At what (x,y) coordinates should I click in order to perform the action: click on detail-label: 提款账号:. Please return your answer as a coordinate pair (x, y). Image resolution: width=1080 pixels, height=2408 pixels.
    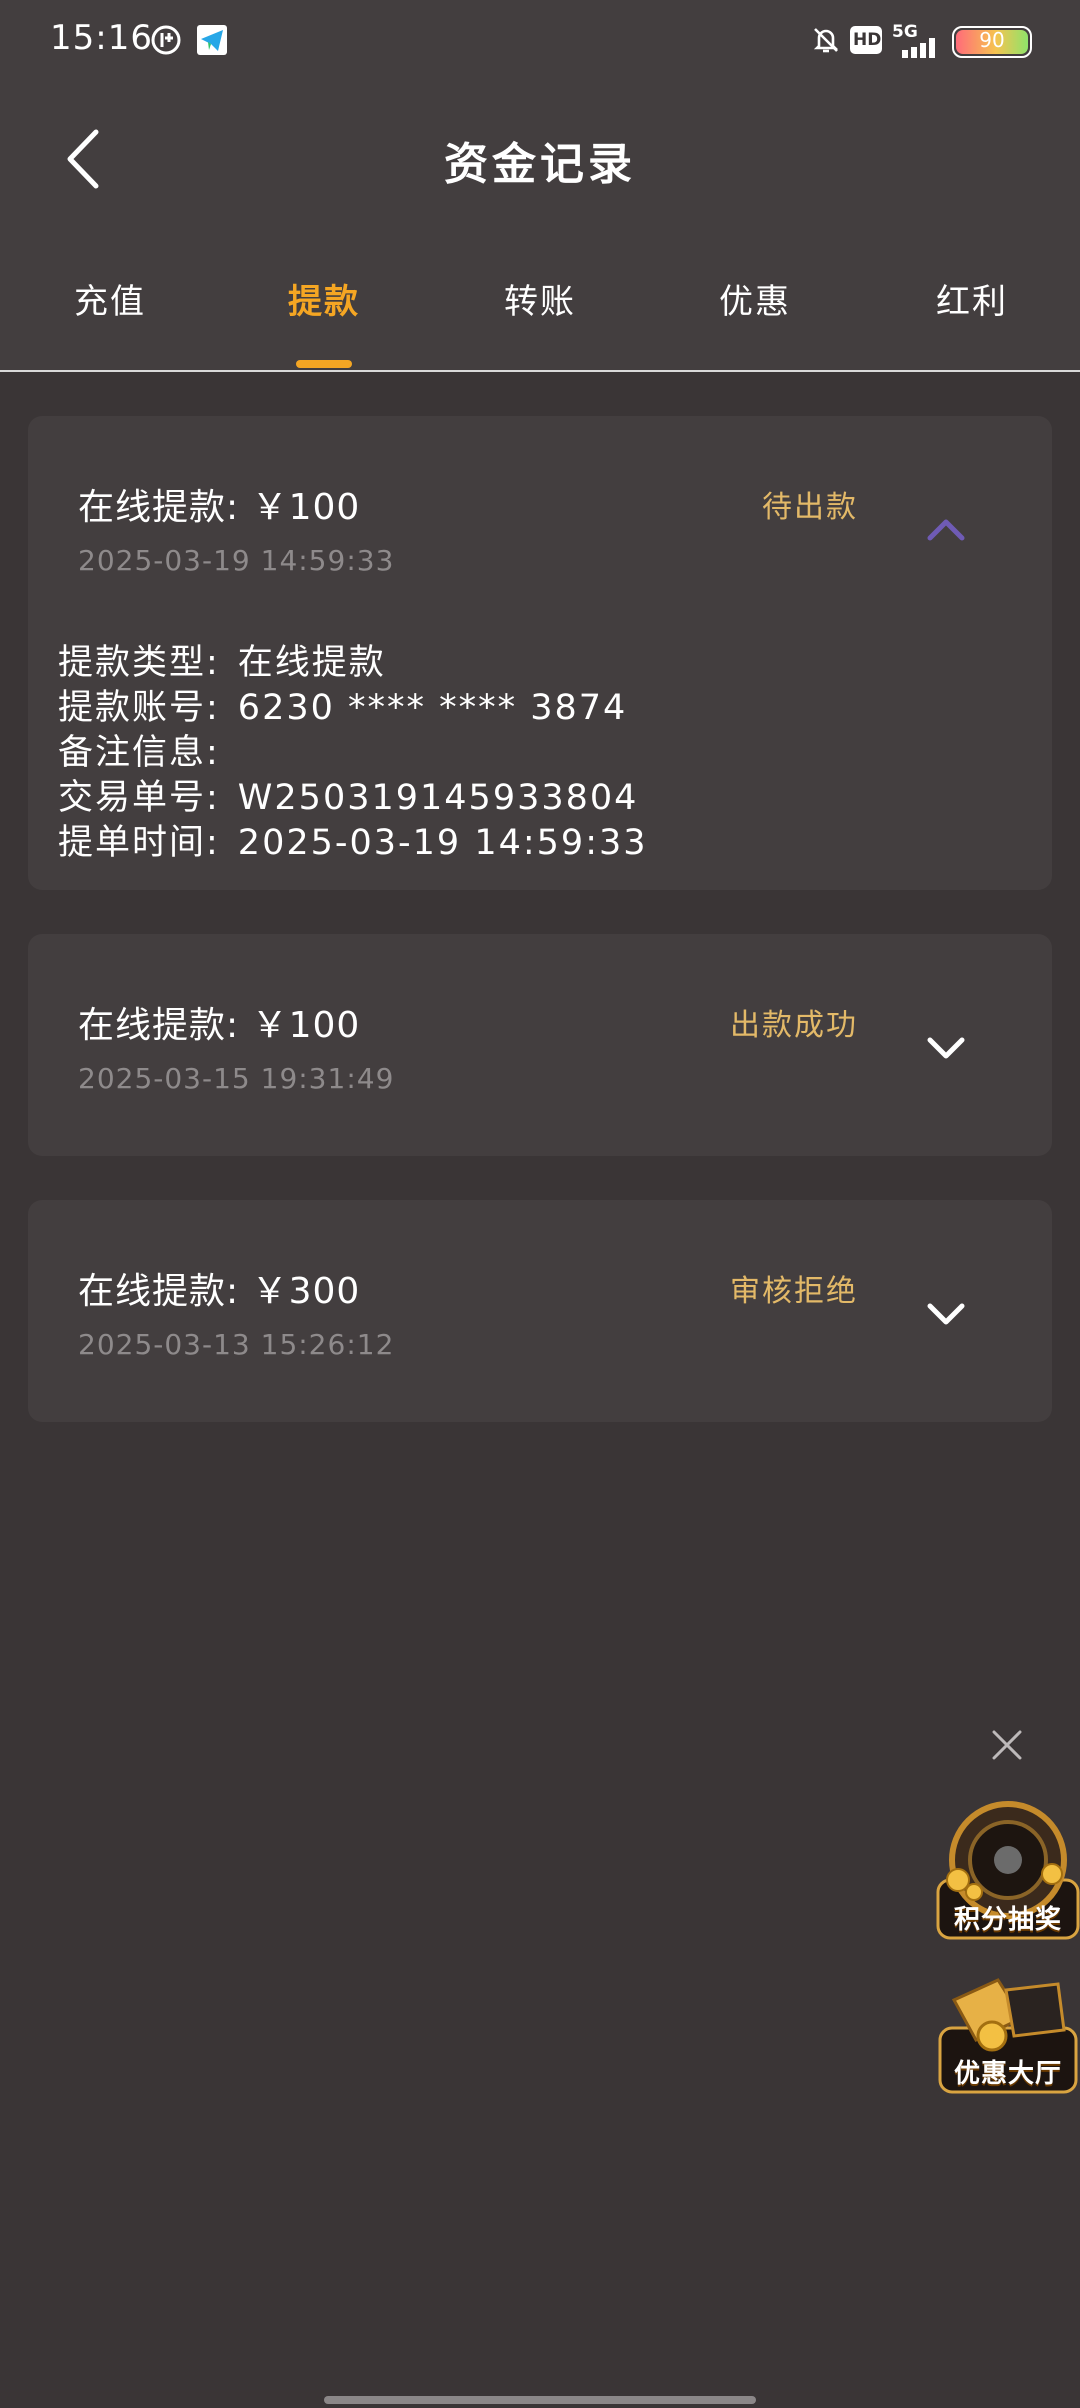
    Looking at the image, I should click on (139, 708).